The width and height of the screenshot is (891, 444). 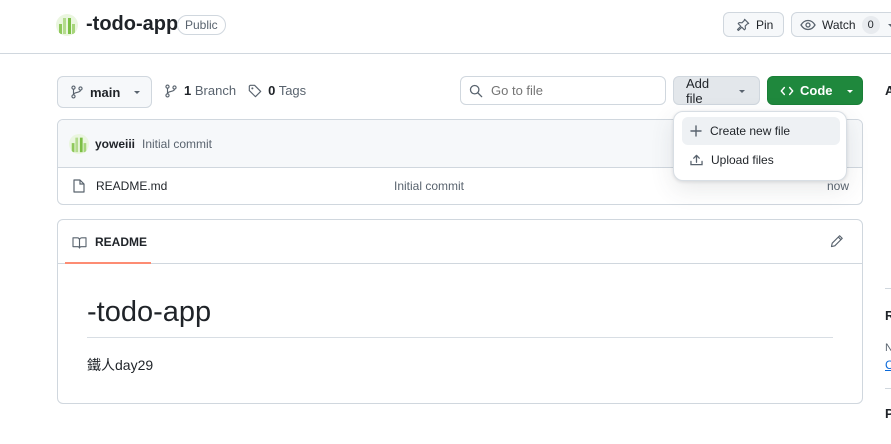 What do you see at coordinates (287, 90) in the screenshot?
I see `tags-link: 0 Tags` at bounding box center [287, 90].